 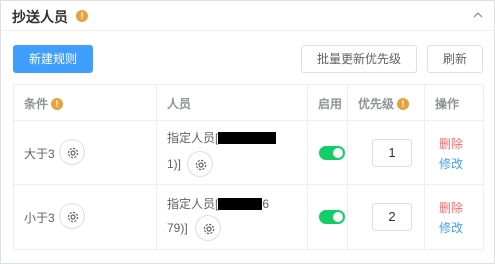 I want to click on refresh-button: 刷新, so click(x=455, y=59).